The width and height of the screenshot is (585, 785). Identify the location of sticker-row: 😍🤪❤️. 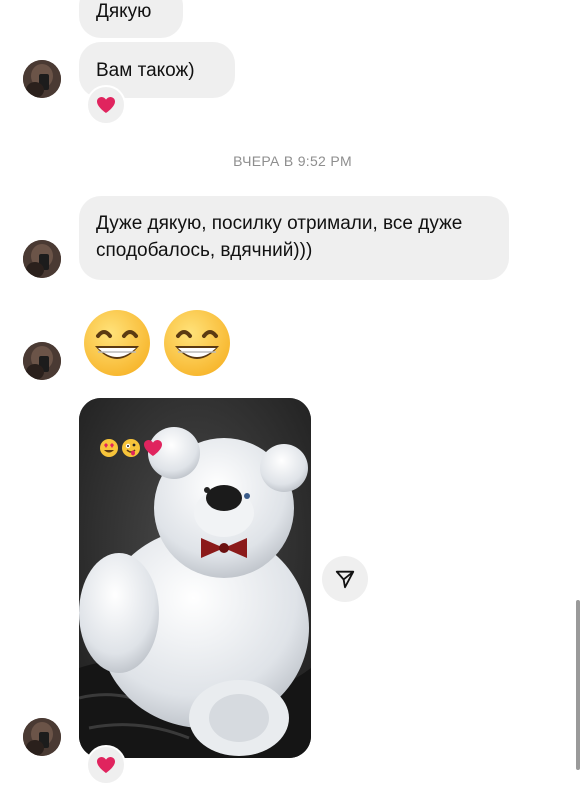
(131, 448).